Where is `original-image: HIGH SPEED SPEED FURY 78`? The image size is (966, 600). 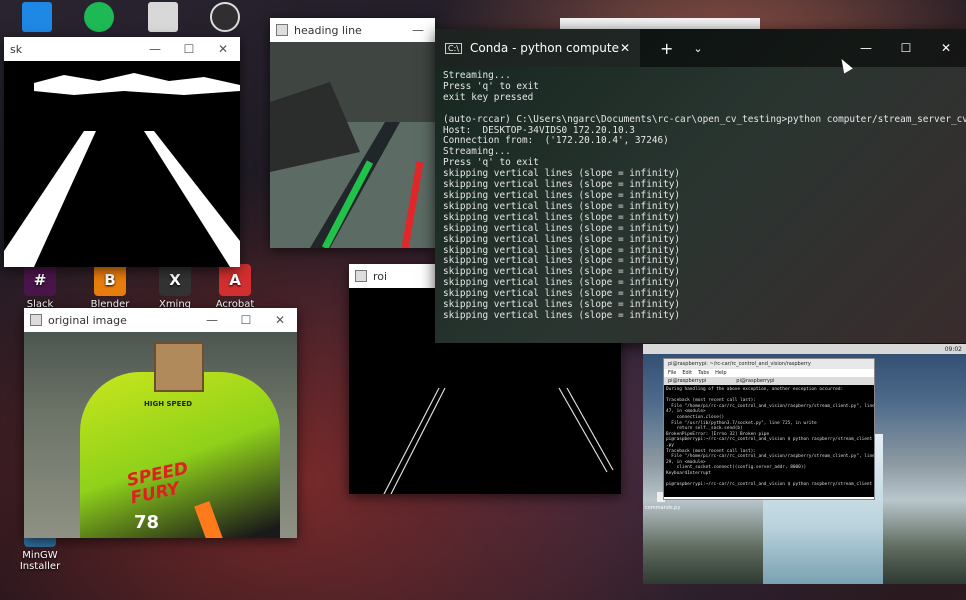 original-image: HIGH SPEED SPEED FURY 78 is located at coordinates (160, 435).